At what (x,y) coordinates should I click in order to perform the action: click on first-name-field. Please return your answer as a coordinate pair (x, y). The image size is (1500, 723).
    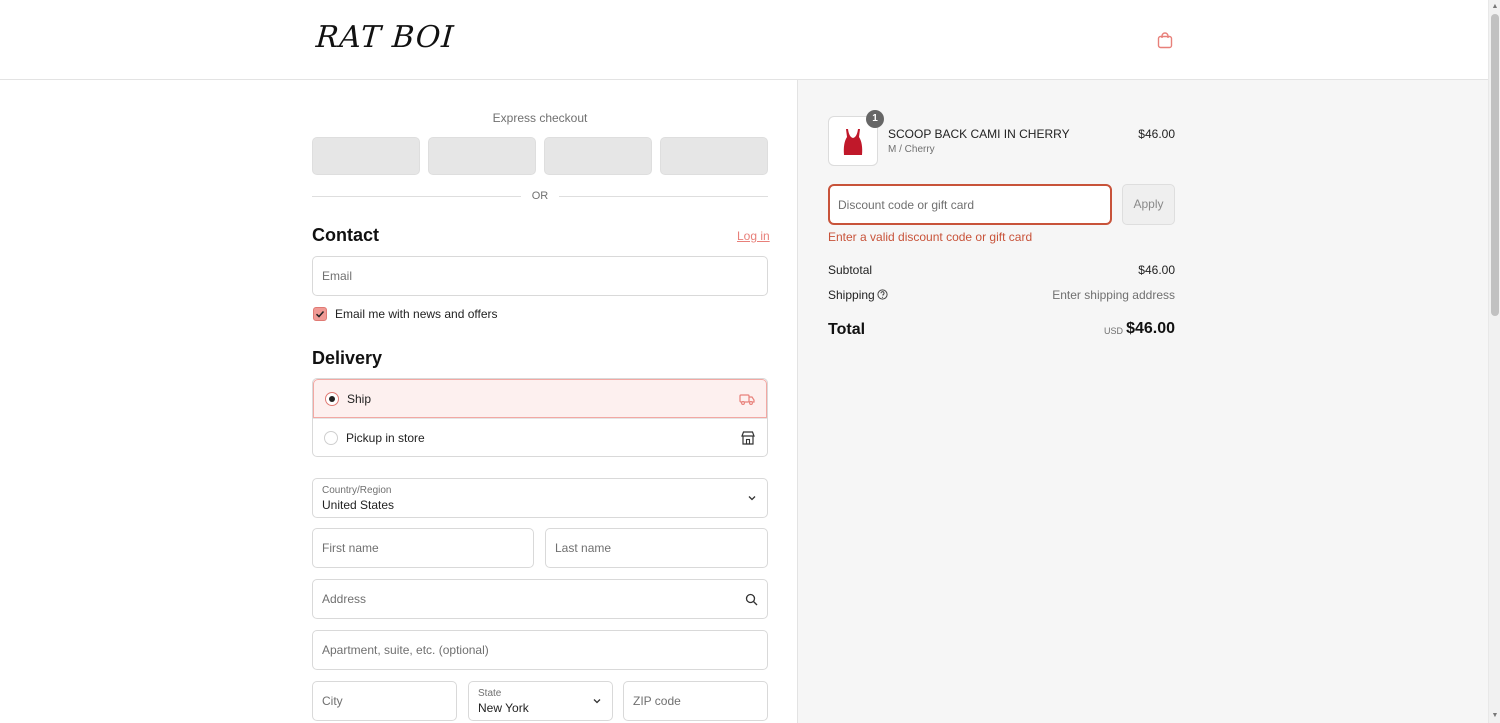
    Looking at the image, I should click on (423, 548).